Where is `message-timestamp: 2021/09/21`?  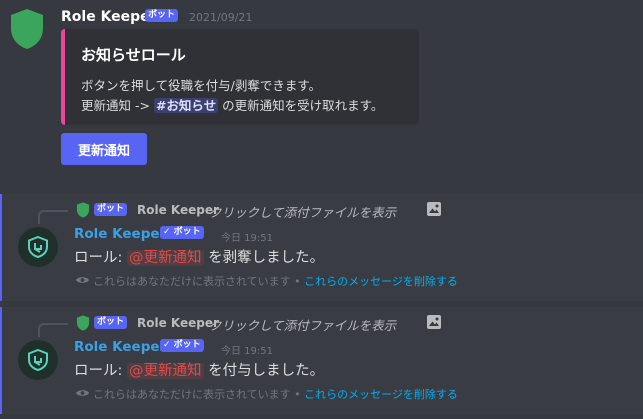 message-timestamp: 2021/09/21 is located at coordinates (221, 17).